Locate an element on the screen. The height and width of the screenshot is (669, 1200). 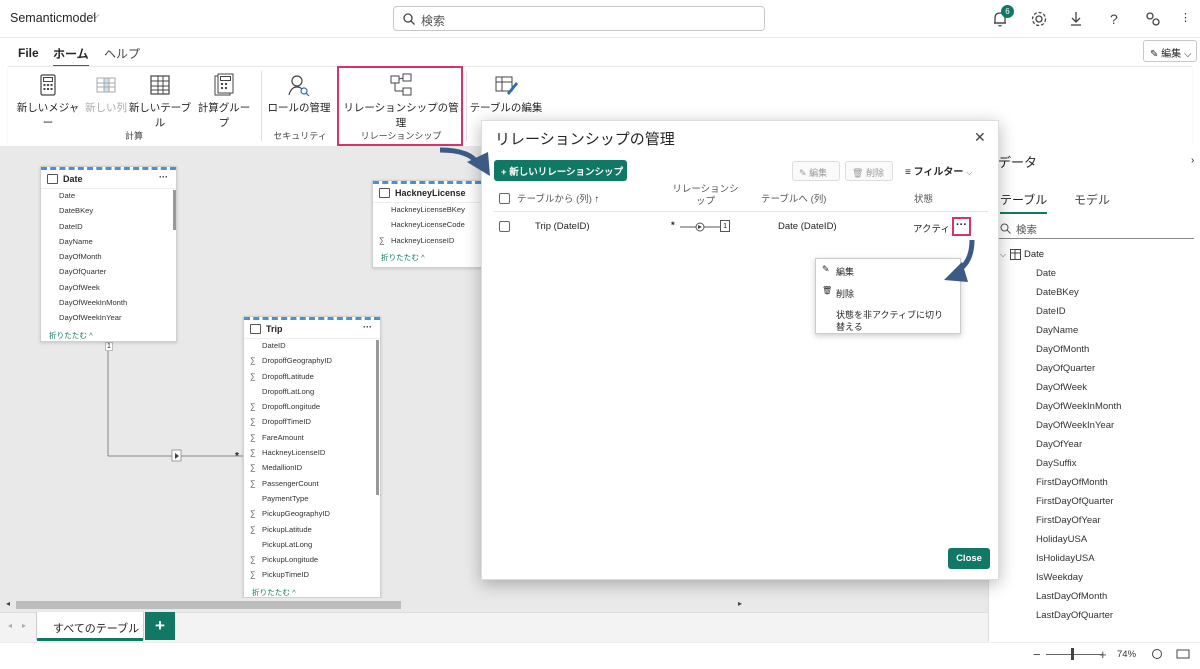
tab-prev-icon: ◂ is located at coordinates (10, 625).